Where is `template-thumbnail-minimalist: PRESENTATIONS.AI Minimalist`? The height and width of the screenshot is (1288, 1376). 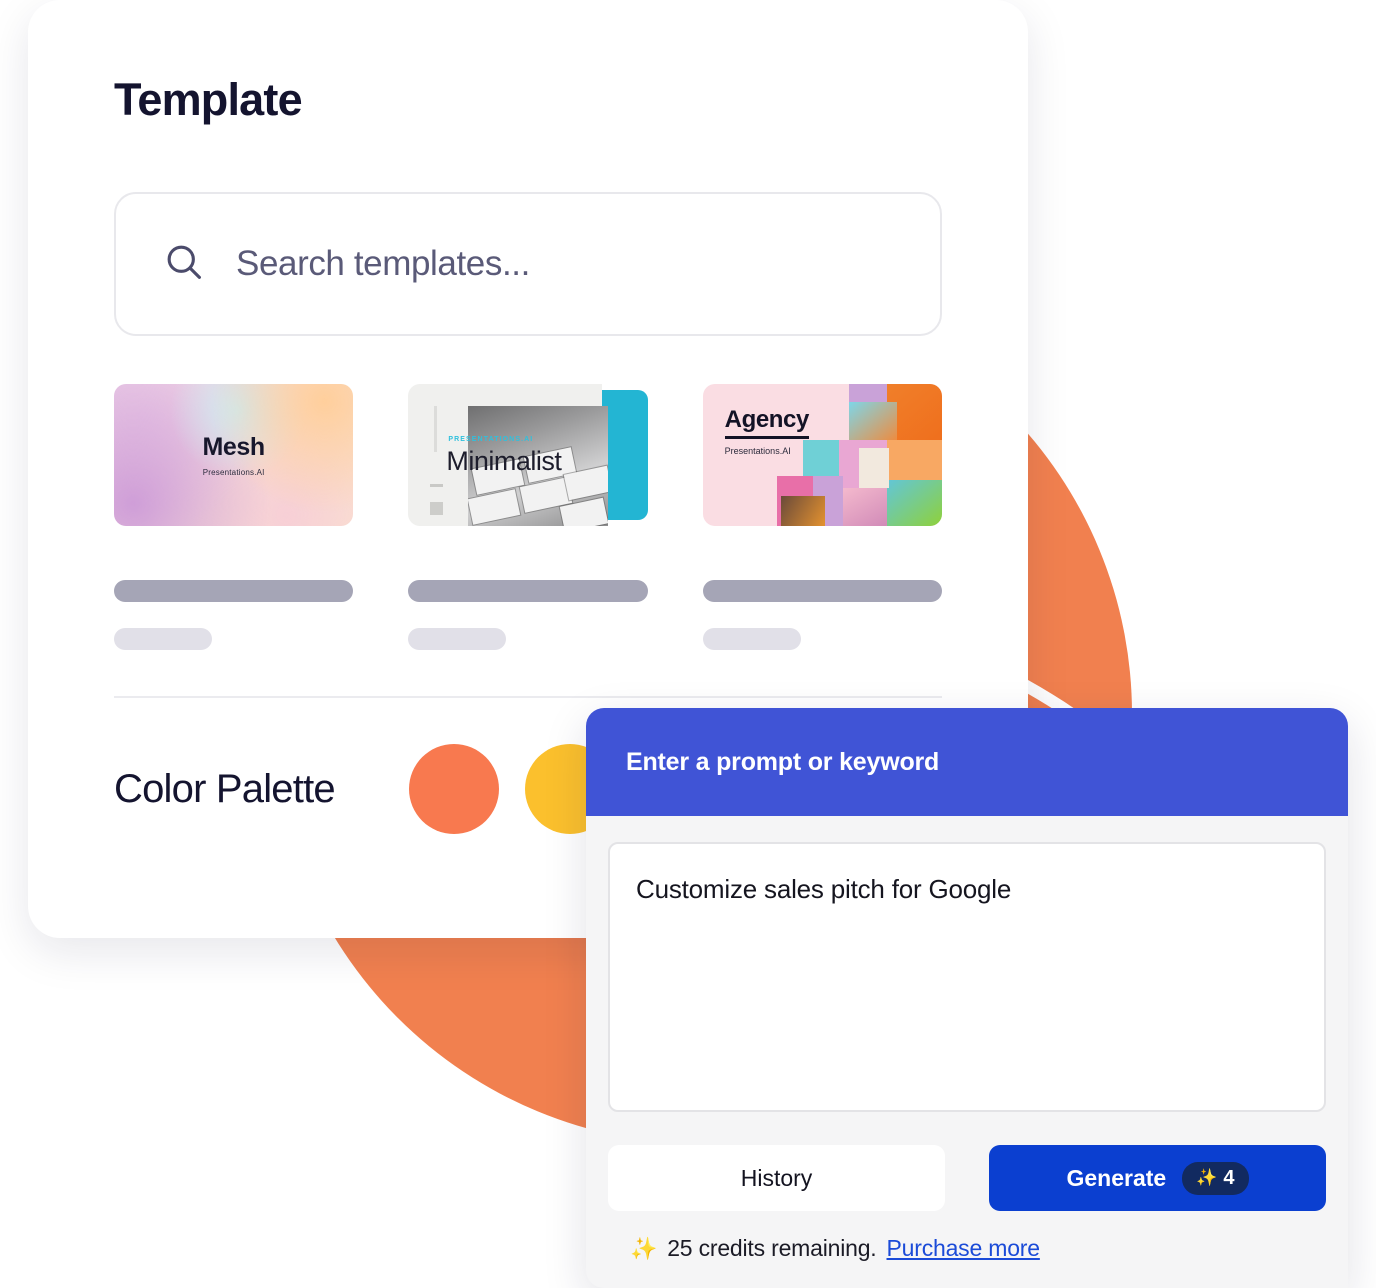 template-thumbnail-minimalist: PRESENTATIONS.AI Minimalist is located at coordinates (528, 455).